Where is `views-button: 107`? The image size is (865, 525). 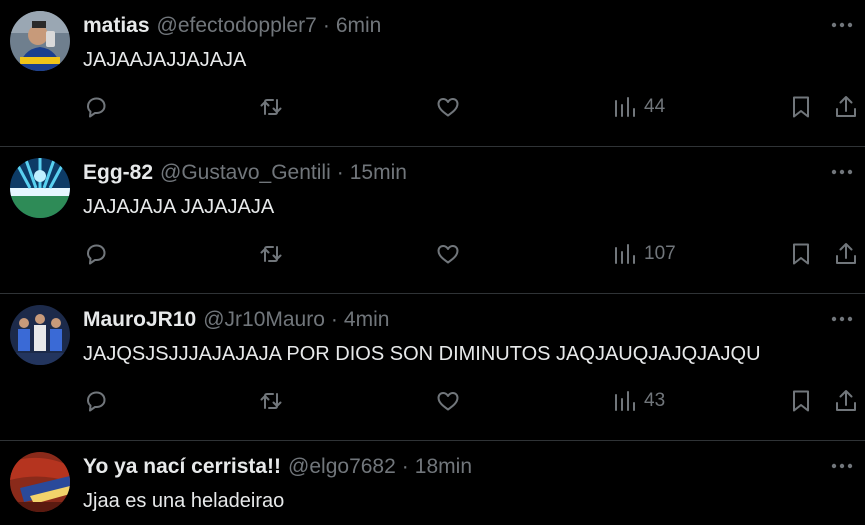 views-button: 107 is located at coordinates (644, 254).